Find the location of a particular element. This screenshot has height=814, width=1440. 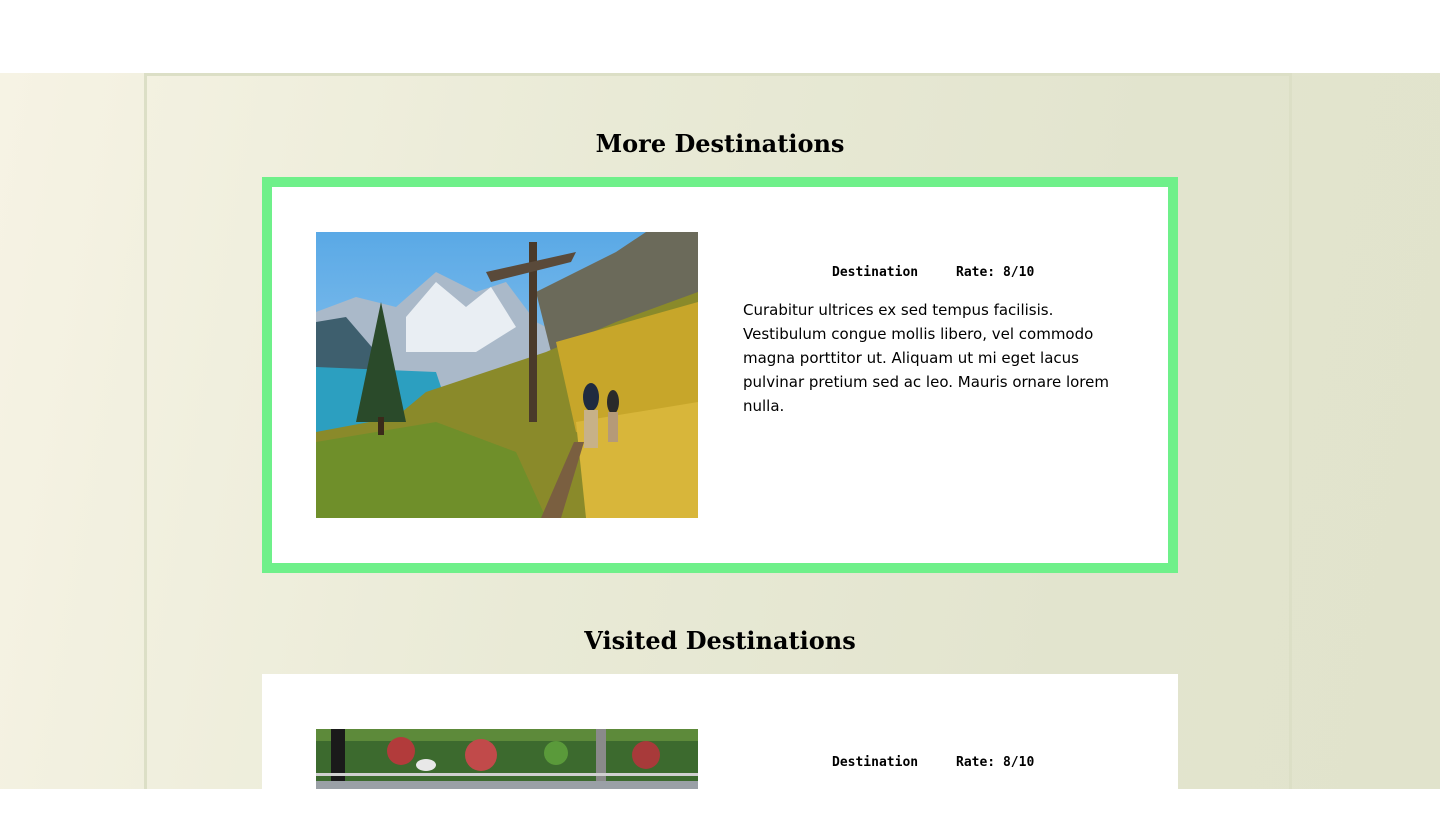

garden-image is located at coordinates (507, 759).